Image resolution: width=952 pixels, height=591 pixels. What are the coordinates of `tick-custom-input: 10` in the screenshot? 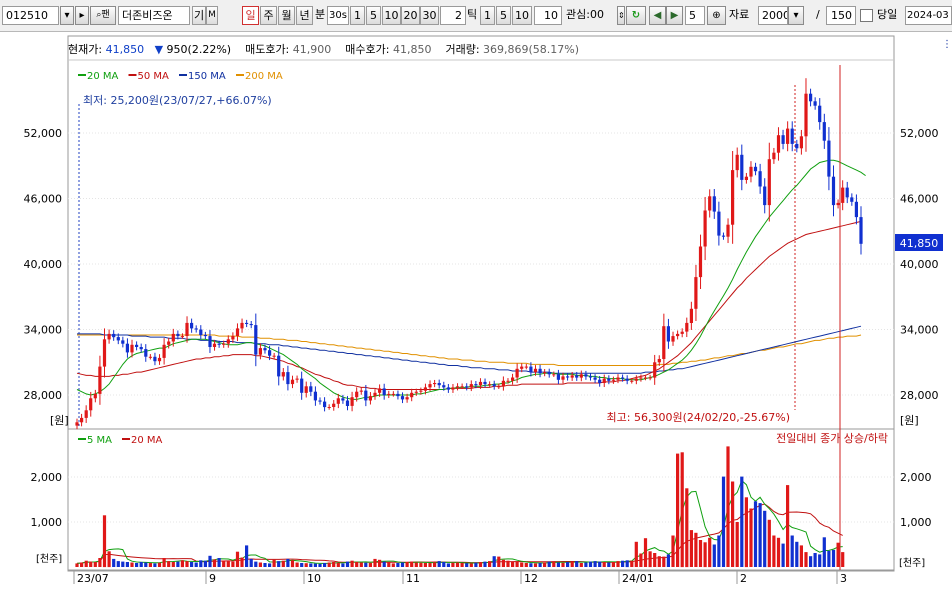 It's located at (548, 15).